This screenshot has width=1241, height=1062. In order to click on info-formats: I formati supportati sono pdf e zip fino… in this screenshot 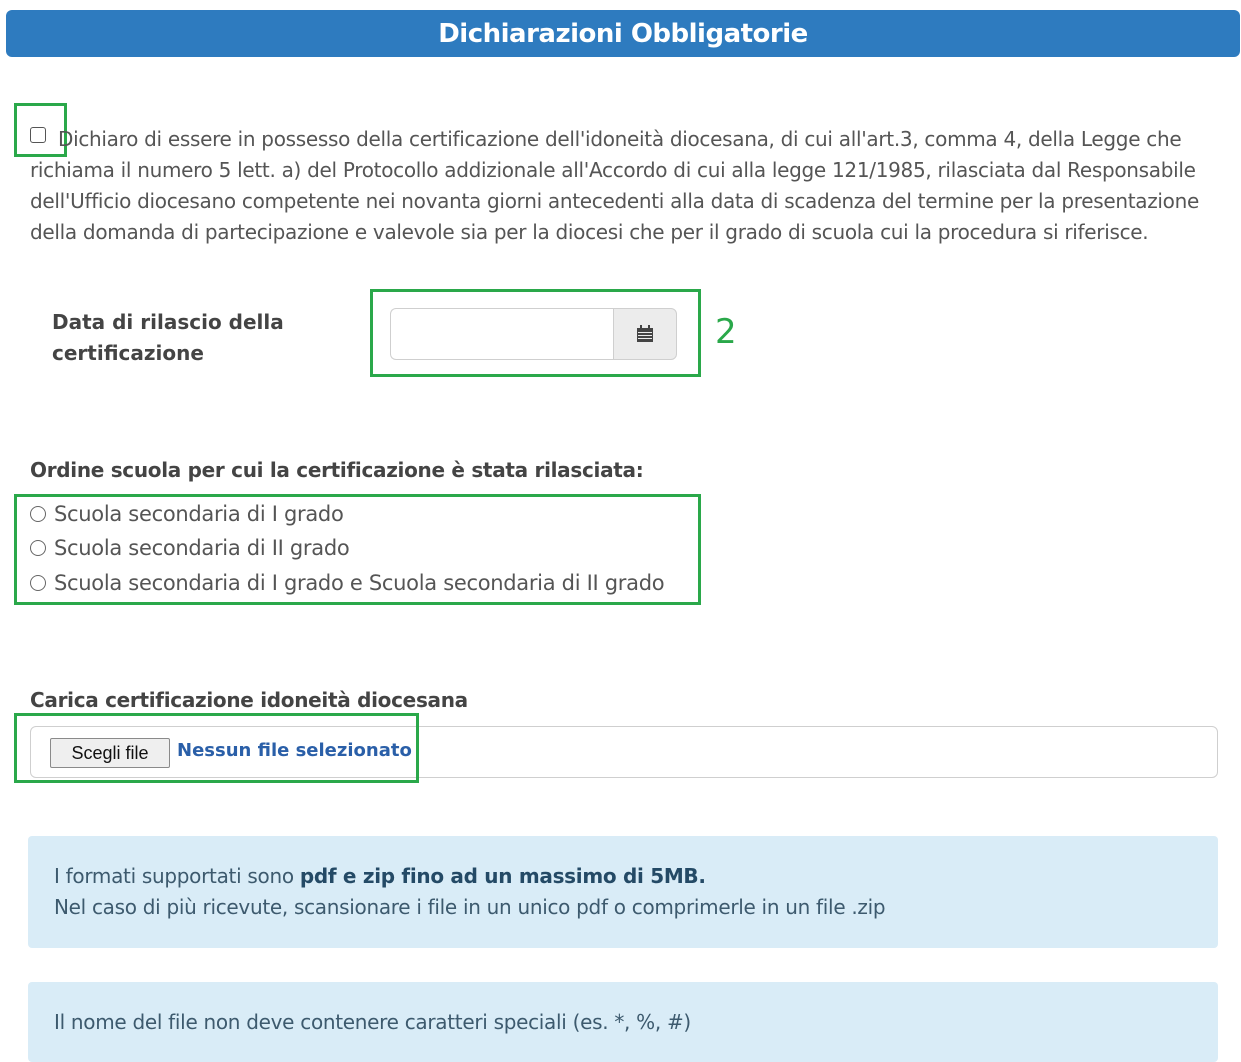, I will do `click(623, 892)`.